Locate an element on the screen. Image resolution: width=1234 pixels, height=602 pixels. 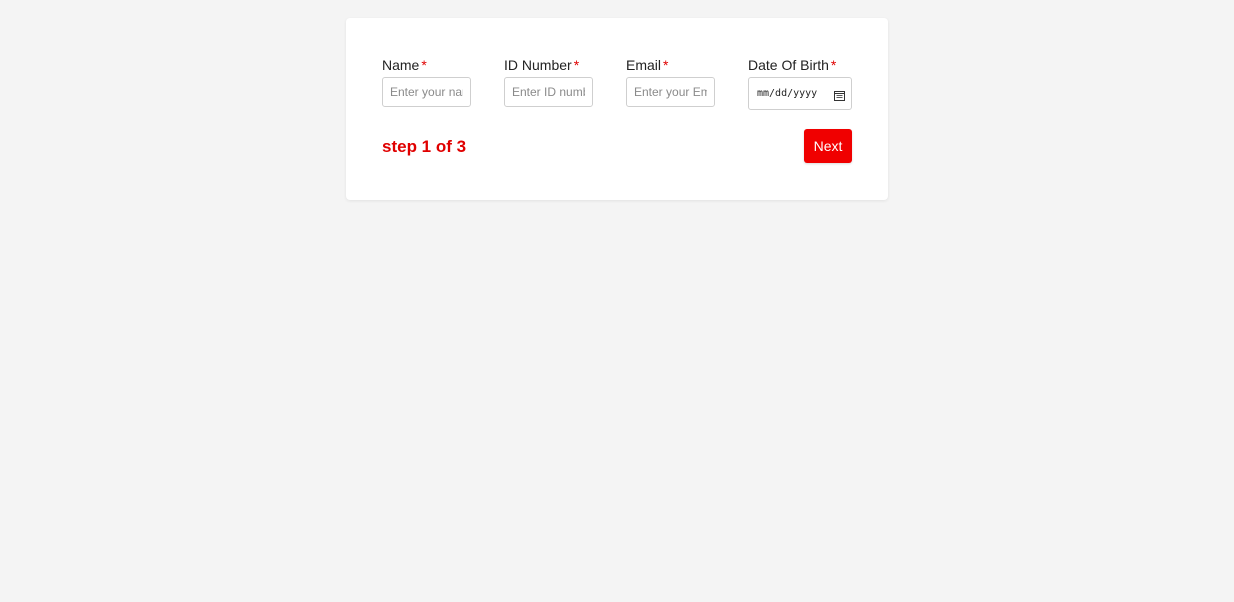
id-number-label: ID Number * is located at coordinates (548, 65).